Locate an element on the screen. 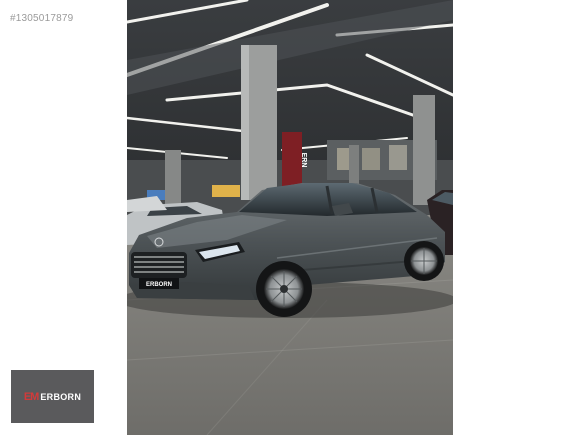 The image size is (580, 435). logo-brand-text: ERBORN is located at coordinates (61, 396).